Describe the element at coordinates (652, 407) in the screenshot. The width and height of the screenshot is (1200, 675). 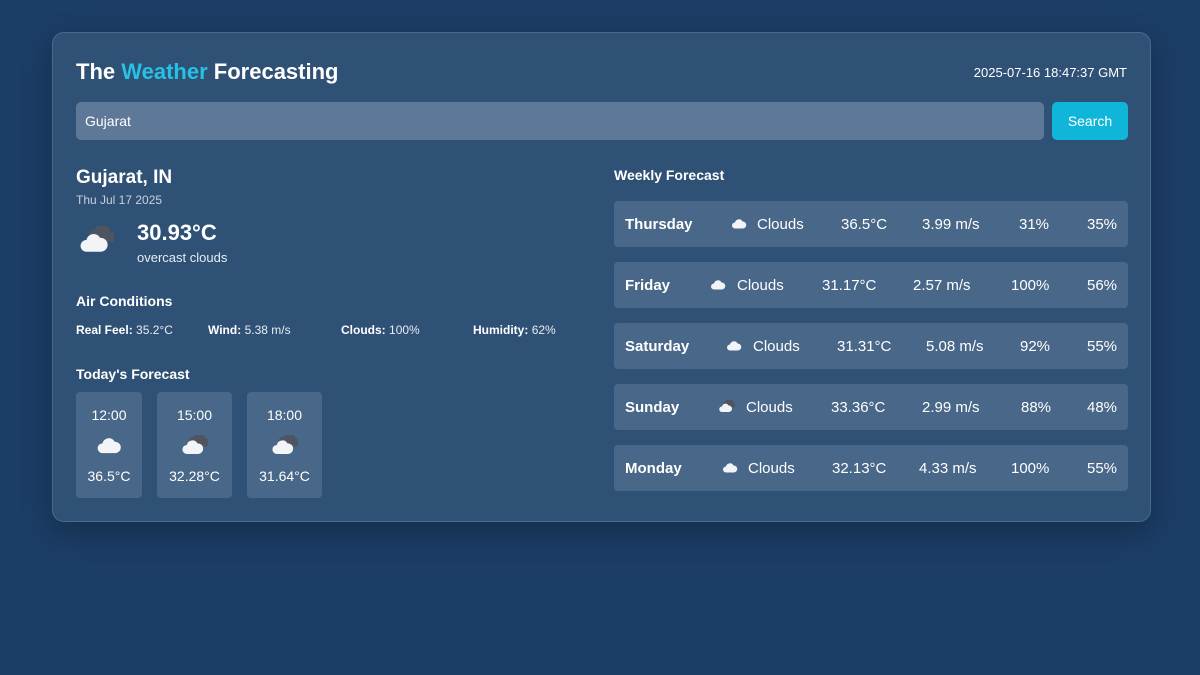
I see `day-name: Sunday` at that location.